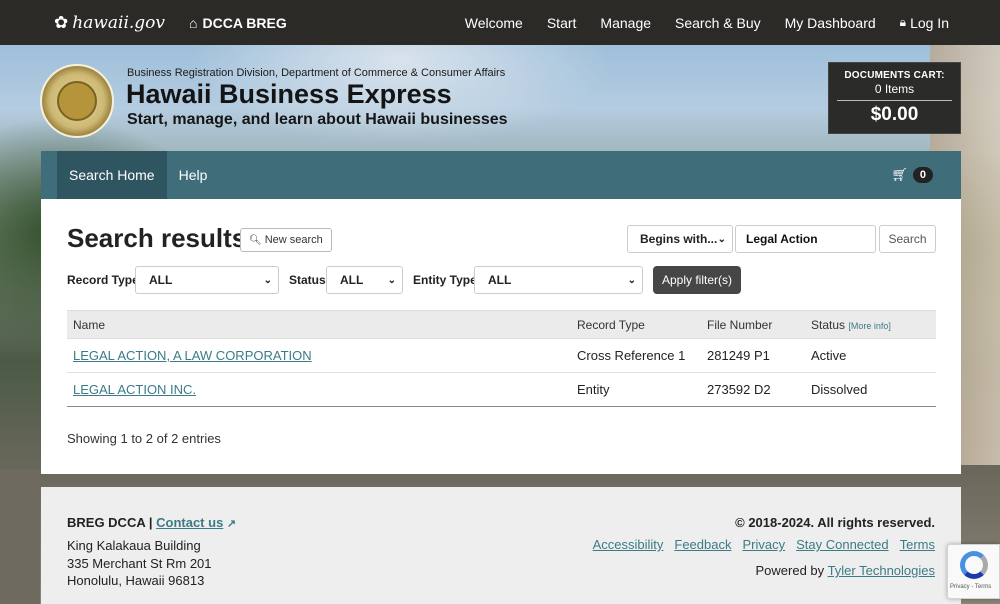  What do you see at coordinates (144, 438) in the screenshot?
I see `entries-summary: Showing 1 to 2 of 2 entries` at bounding box center [144, 438].